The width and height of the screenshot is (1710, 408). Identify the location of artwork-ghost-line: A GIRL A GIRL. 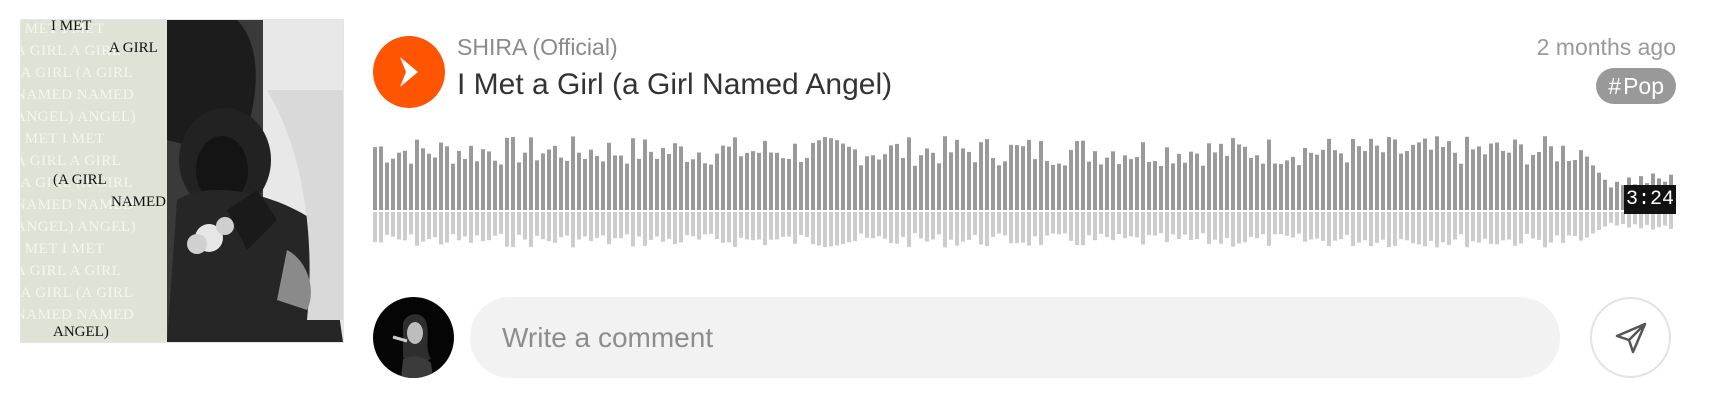
(71, 161).